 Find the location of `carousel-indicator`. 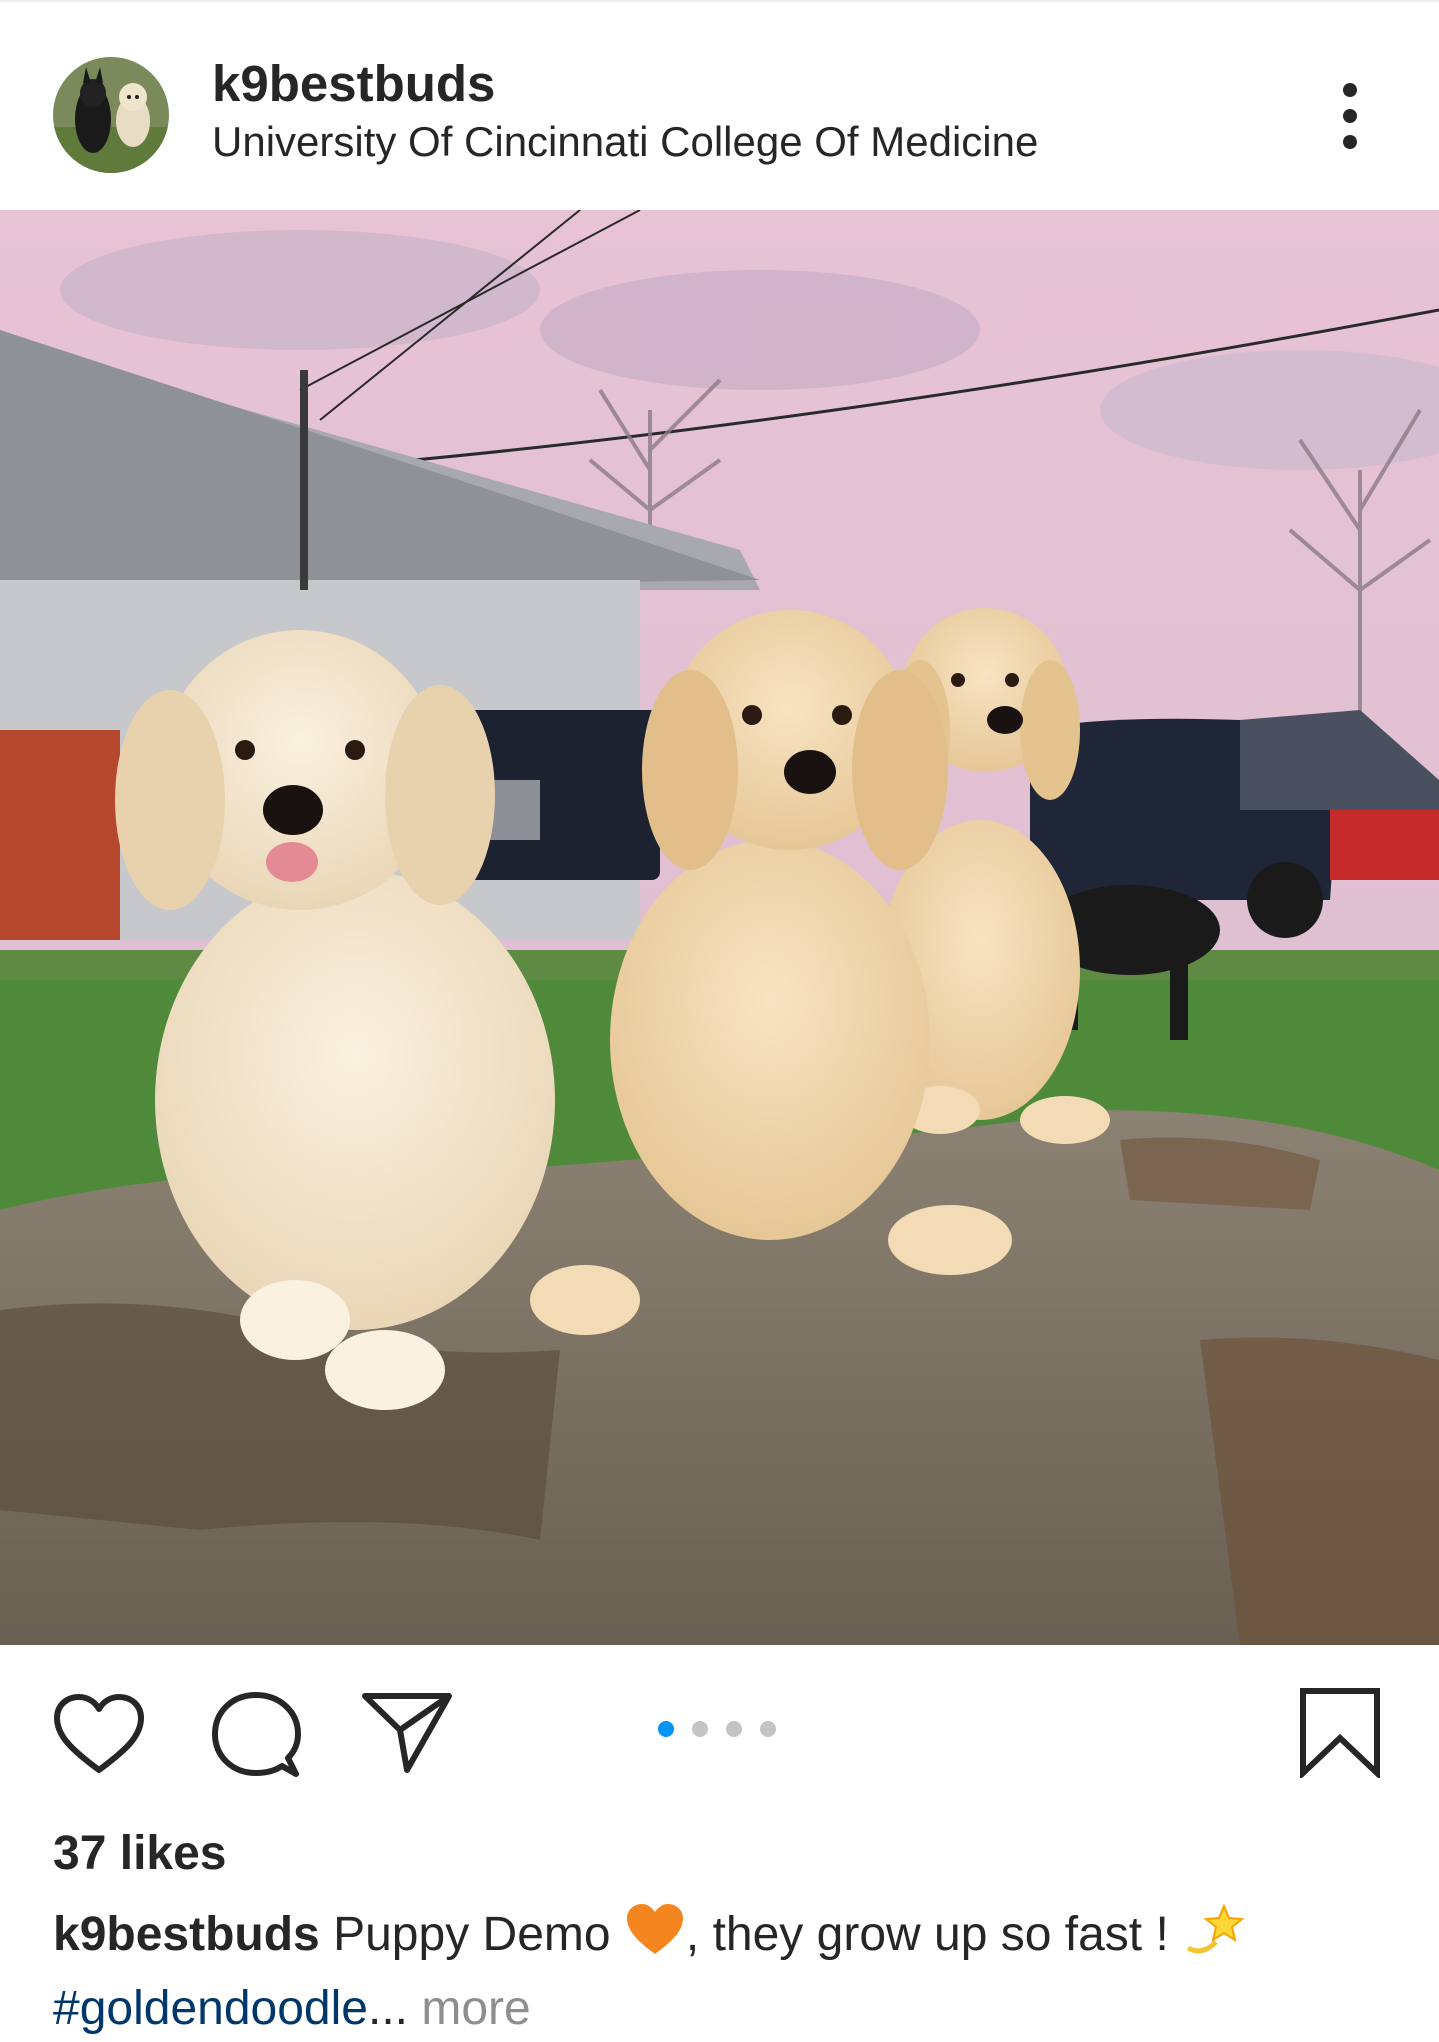

carousel-indicator is located at coordinates (721, 1729).